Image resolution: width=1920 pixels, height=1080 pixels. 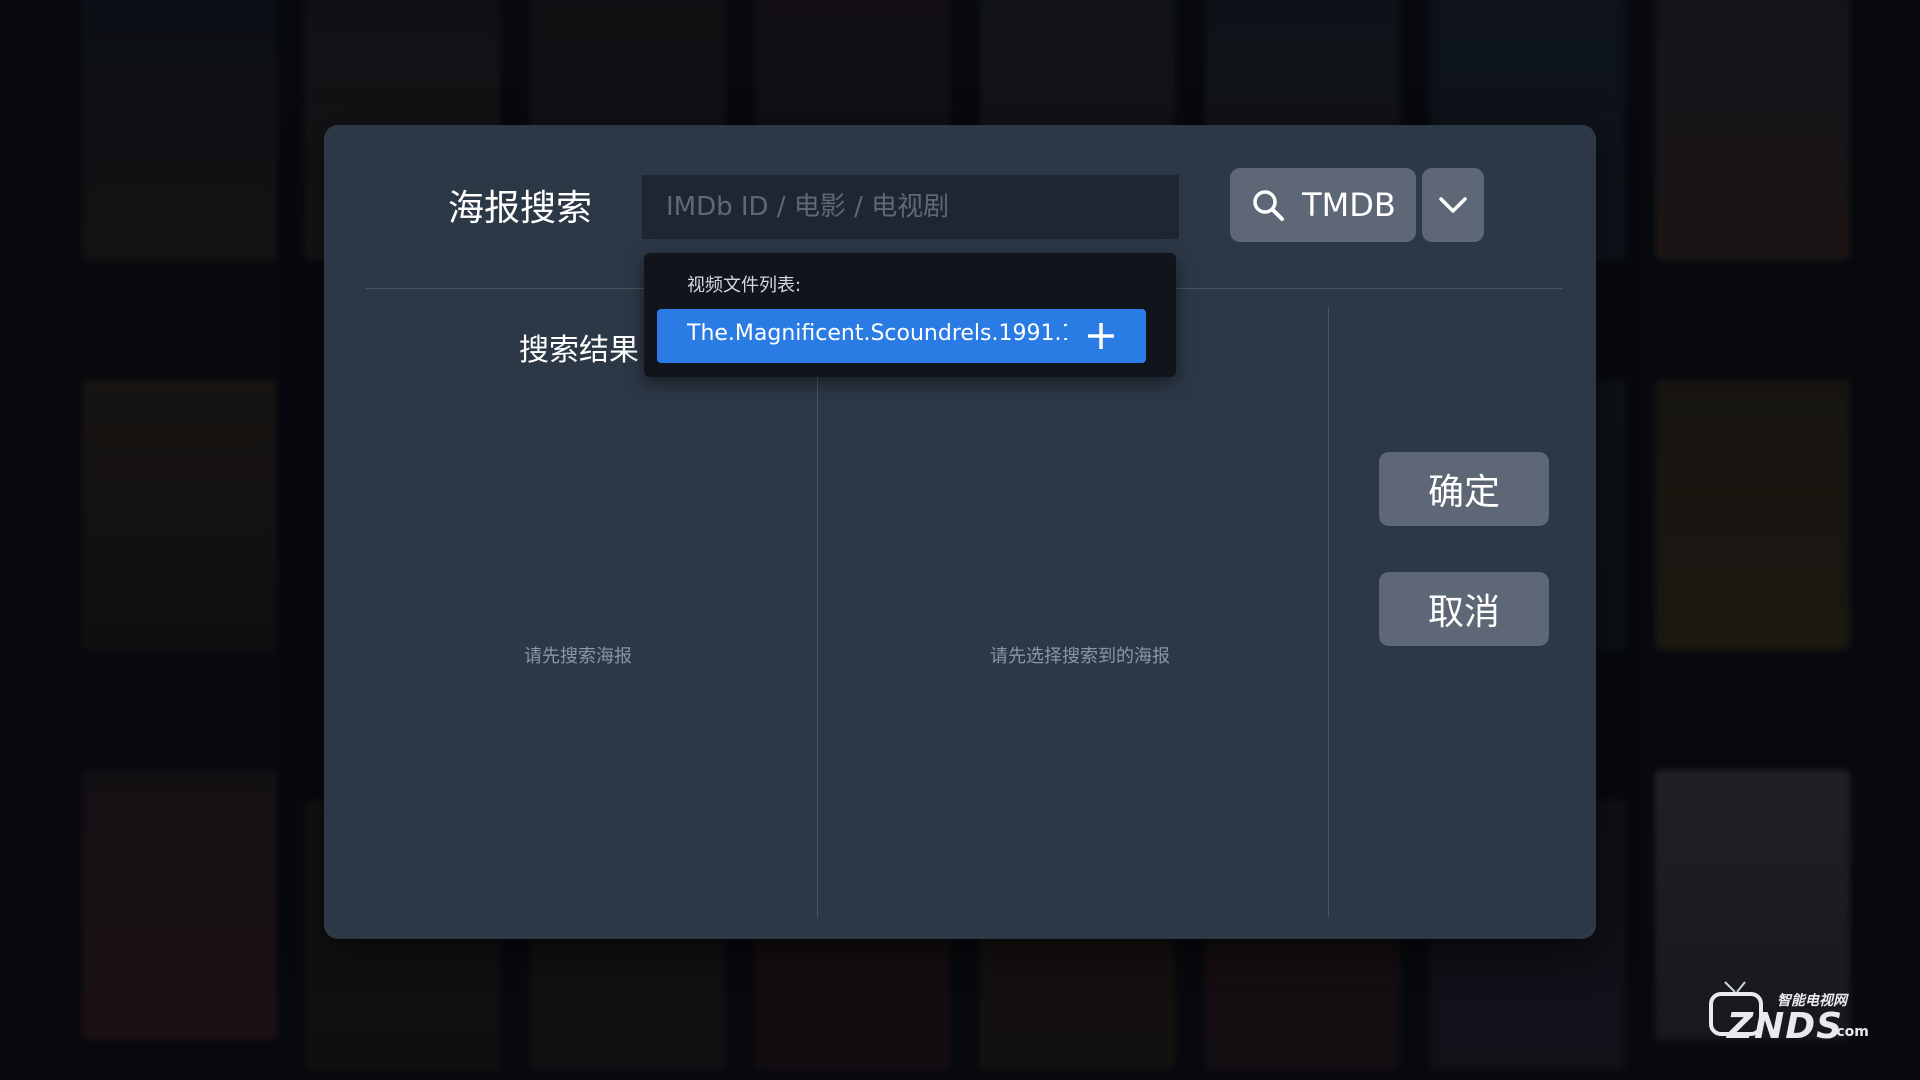 I want to click on results-label: 搜索结果, so click(x=579, y=350).